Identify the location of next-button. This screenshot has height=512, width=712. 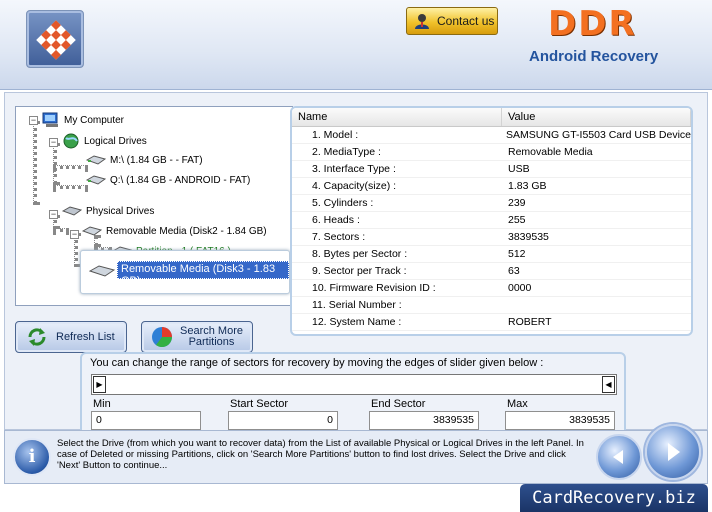
(673, 452).